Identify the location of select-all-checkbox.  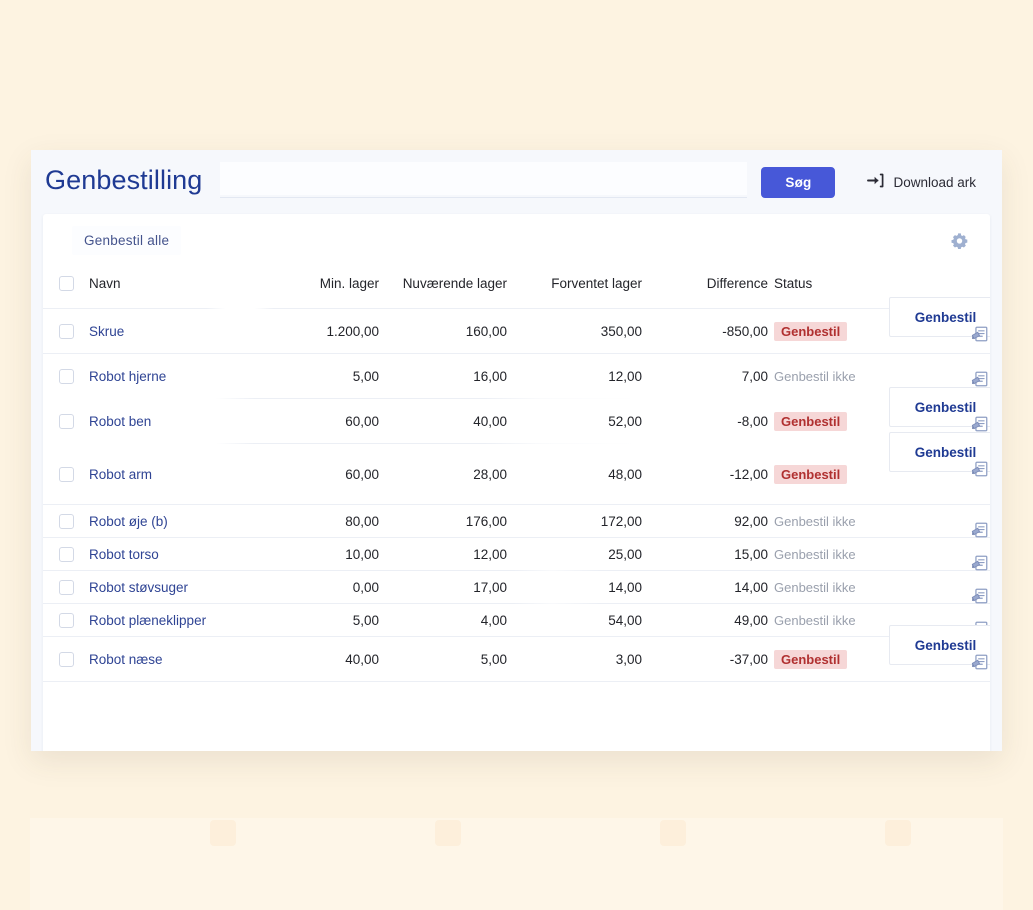
(66, 283).